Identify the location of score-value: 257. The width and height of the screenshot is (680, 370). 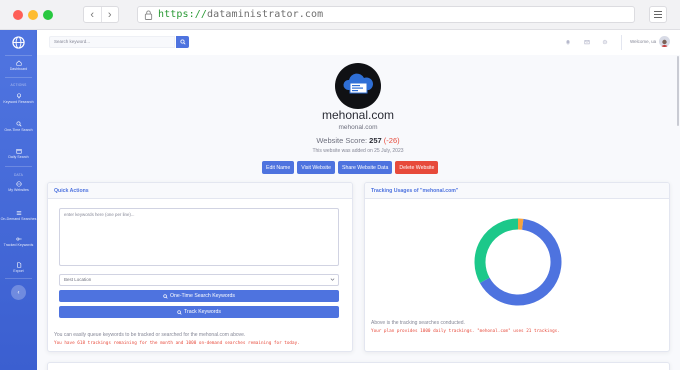
(375, 140).